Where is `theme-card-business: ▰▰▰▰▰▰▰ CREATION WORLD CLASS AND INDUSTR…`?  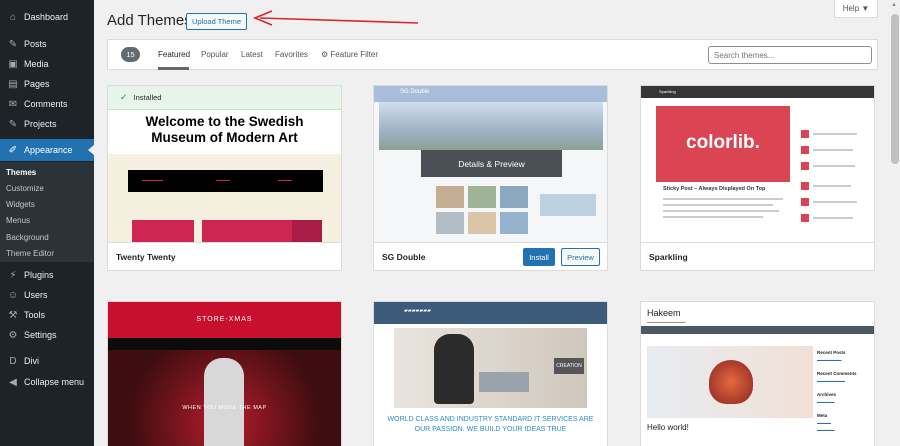
theme-card-business: ▰▰▰▰▰▰▰ CREATION WORLD CLASS AND INDUSTR… is located at coordinates (490, 373).